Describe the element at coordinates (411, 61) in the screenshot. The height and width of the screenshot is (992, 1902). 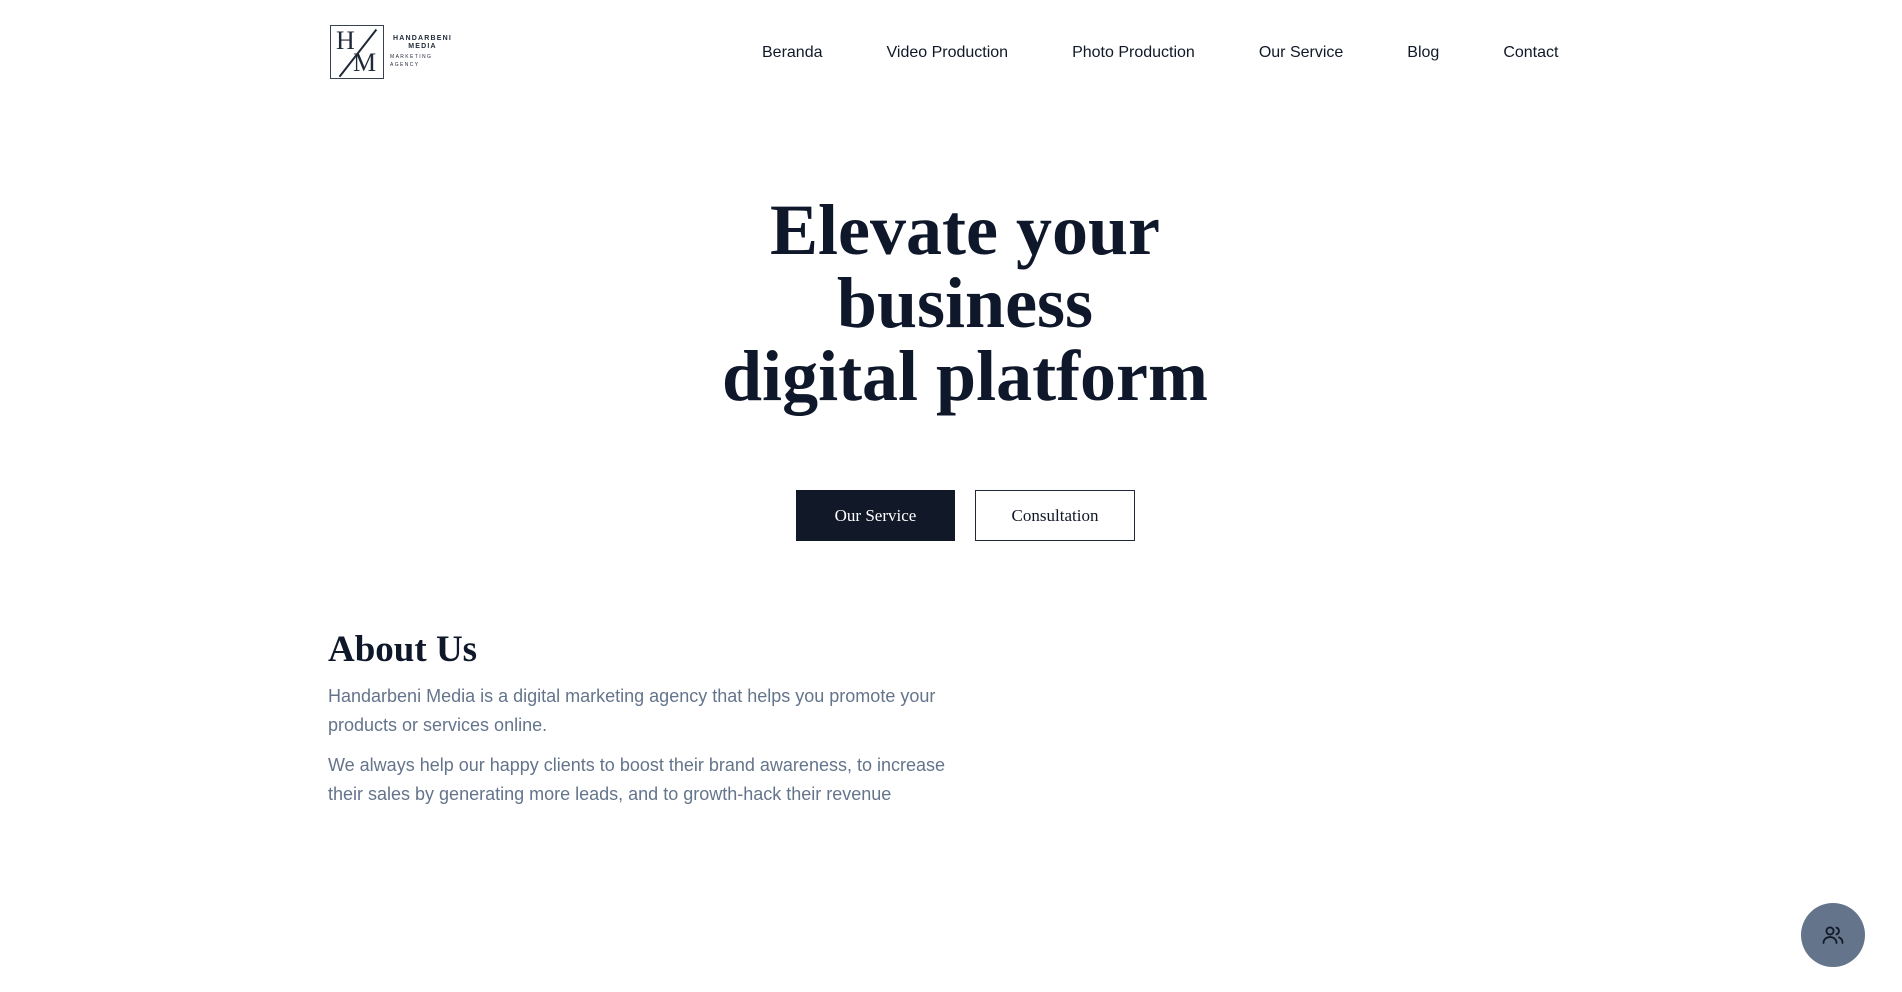
I see `logo-line-3: MARKETING AGENCY` at that location.